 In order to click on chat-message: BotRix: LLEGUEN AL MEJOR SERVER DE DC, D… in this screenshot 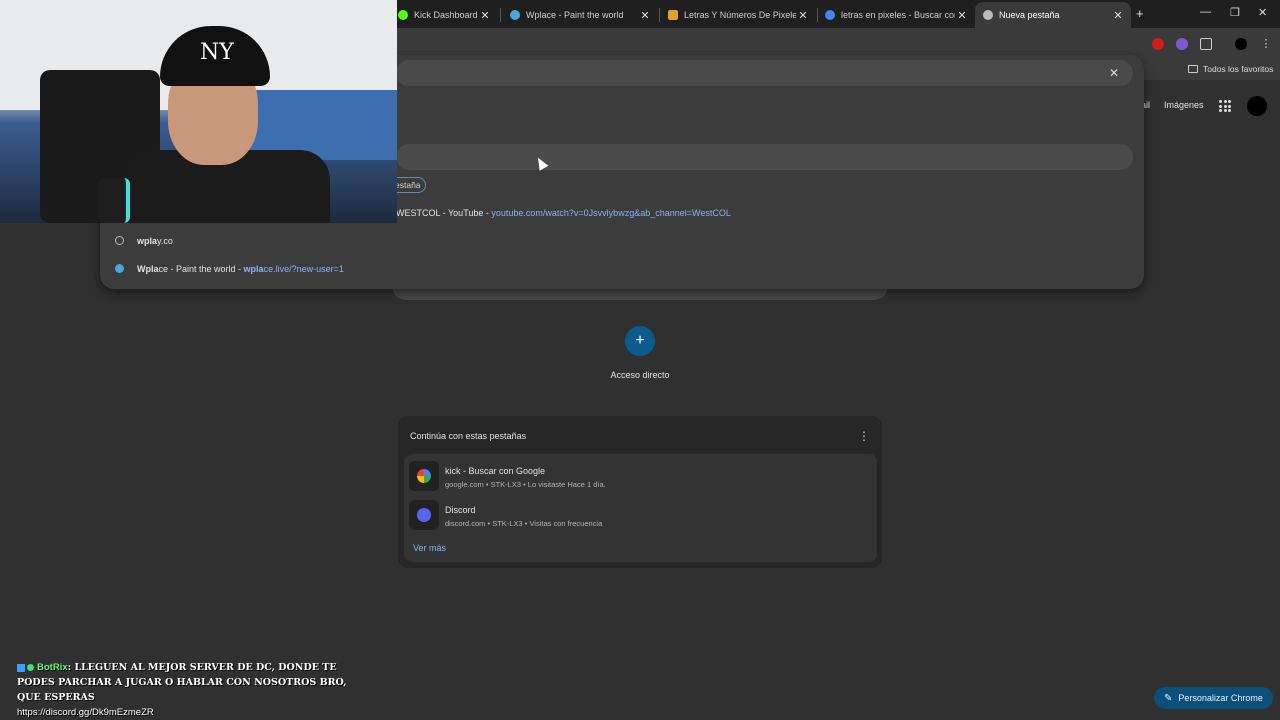, I will do `click(182, 690)`.